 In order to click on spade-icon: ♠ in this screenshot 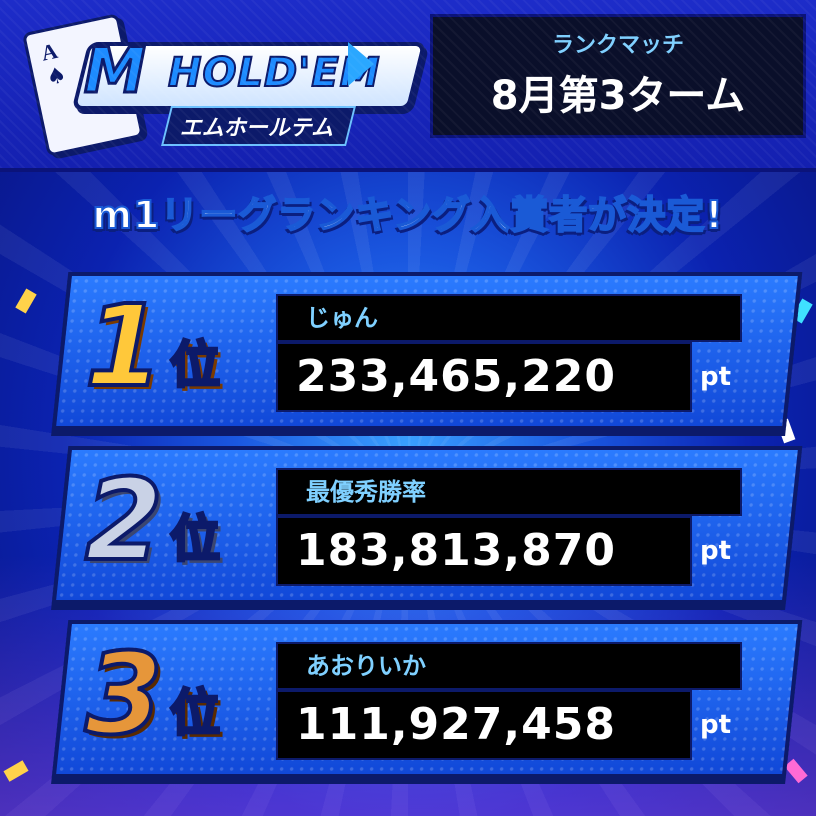, I will do `click(56, 77)`.